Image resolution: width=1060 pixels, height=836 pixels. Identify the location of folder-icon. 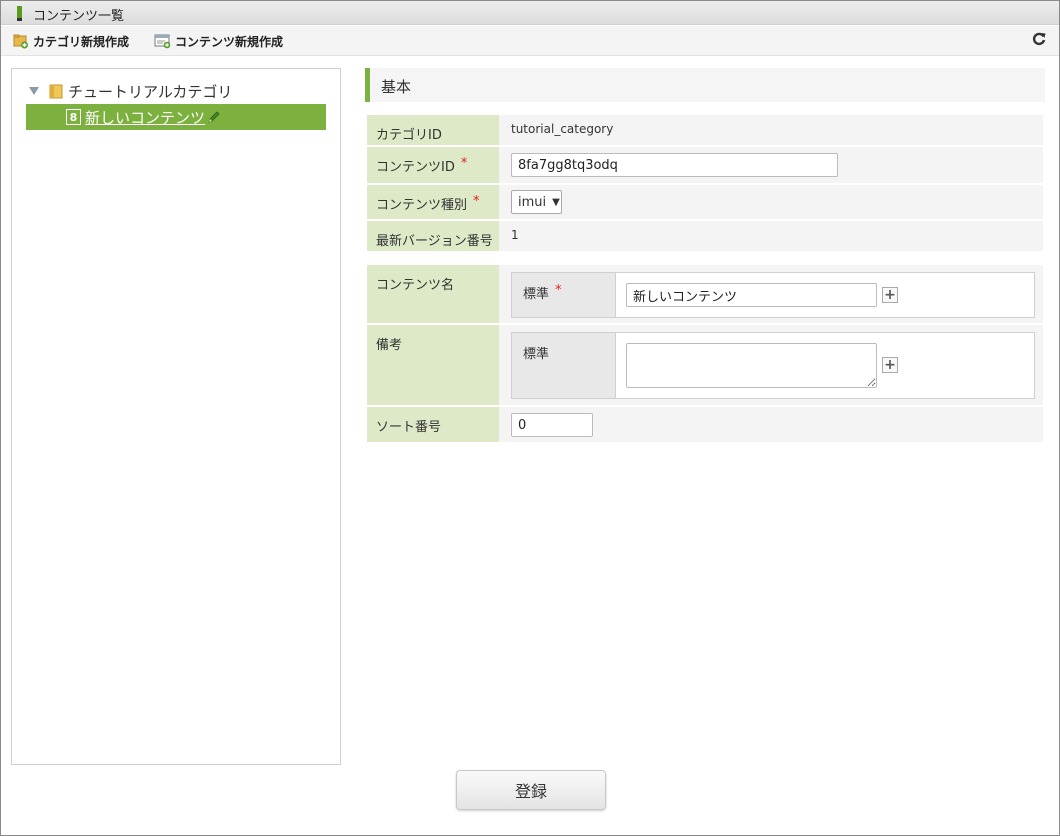
(56, 91).